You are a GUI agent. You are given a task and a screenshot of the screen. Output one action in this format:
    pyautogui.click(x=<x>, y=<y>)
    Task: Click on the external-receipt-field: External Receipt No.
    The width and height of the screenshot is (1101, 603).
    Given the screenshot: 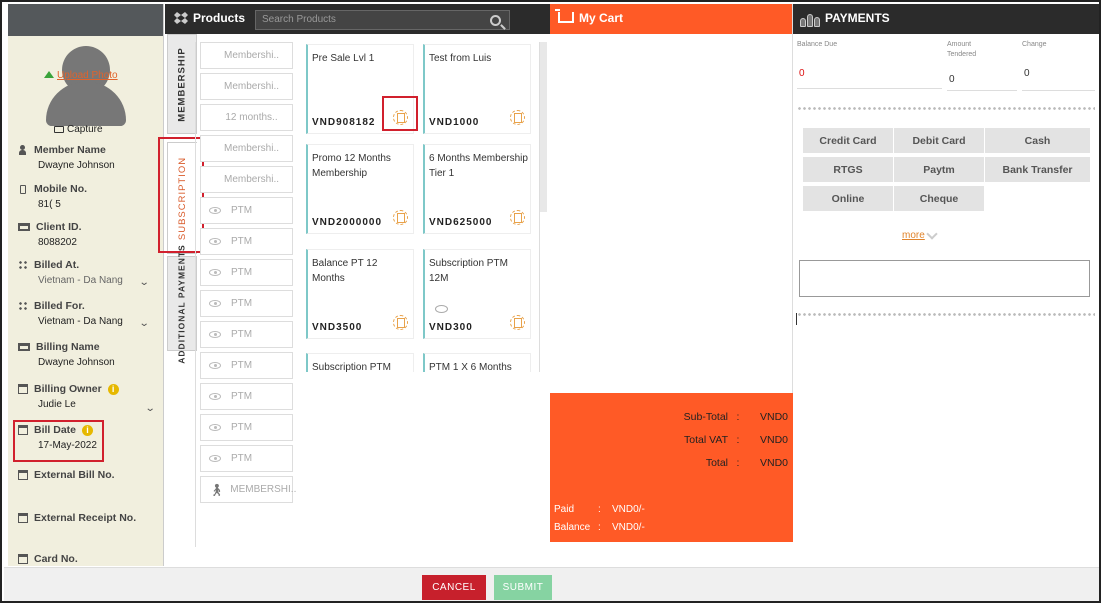 What is the action you would take?
    pyautogui.click(x=88, y=518)
    